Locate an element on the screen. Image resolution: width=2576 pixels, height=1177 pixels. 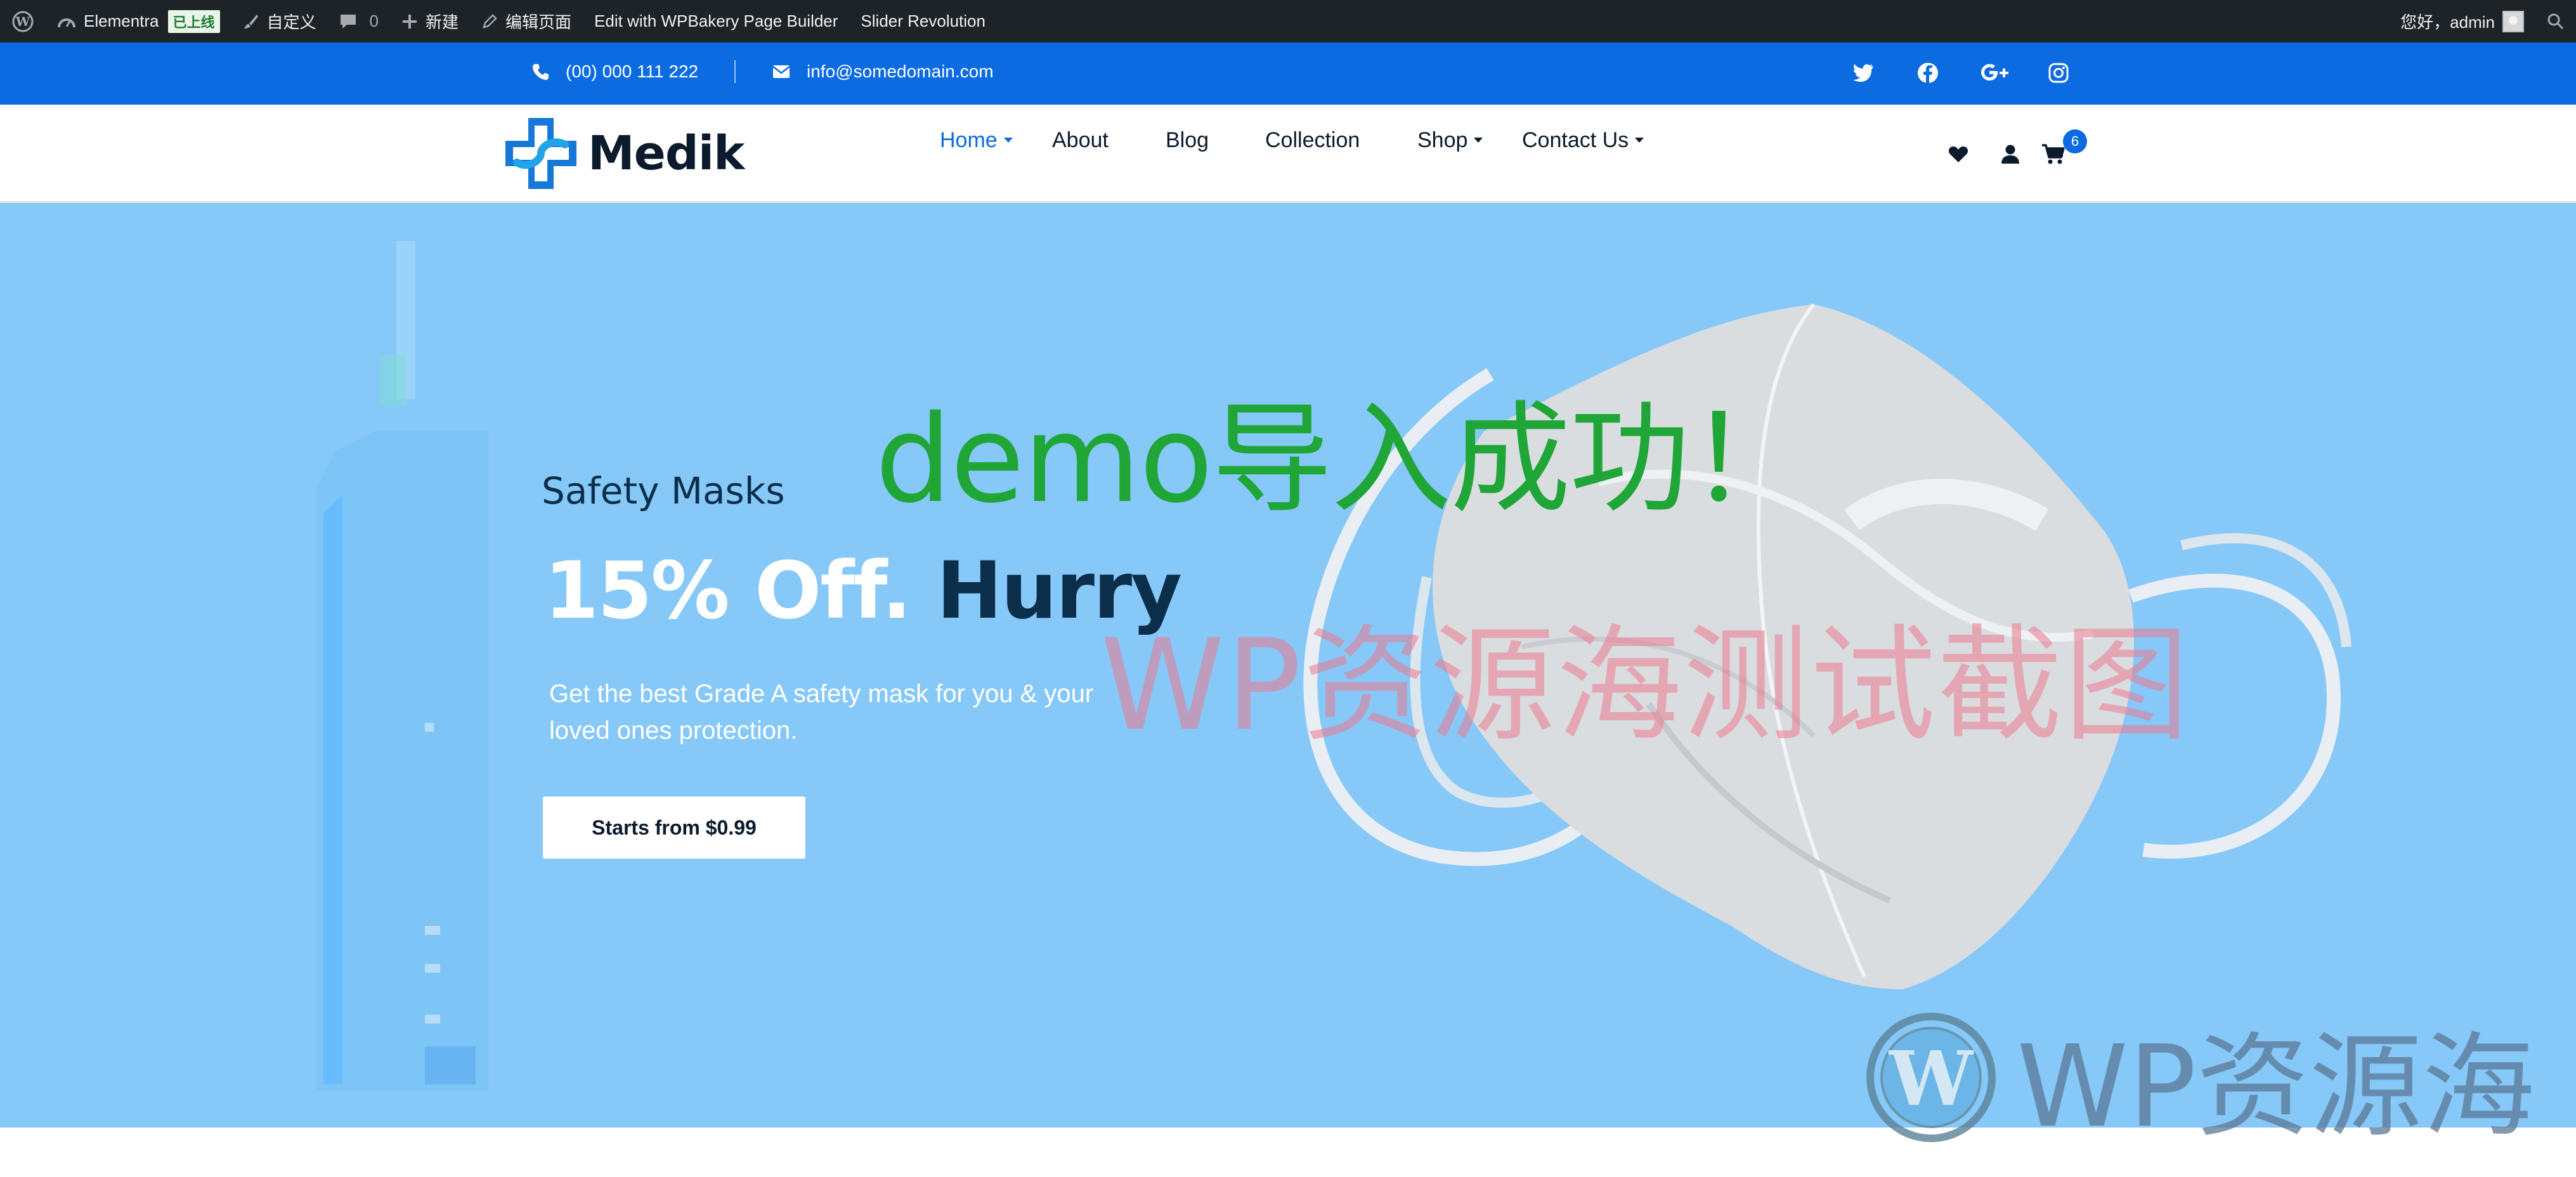
phone-icon is located at coordinates (540, 72).